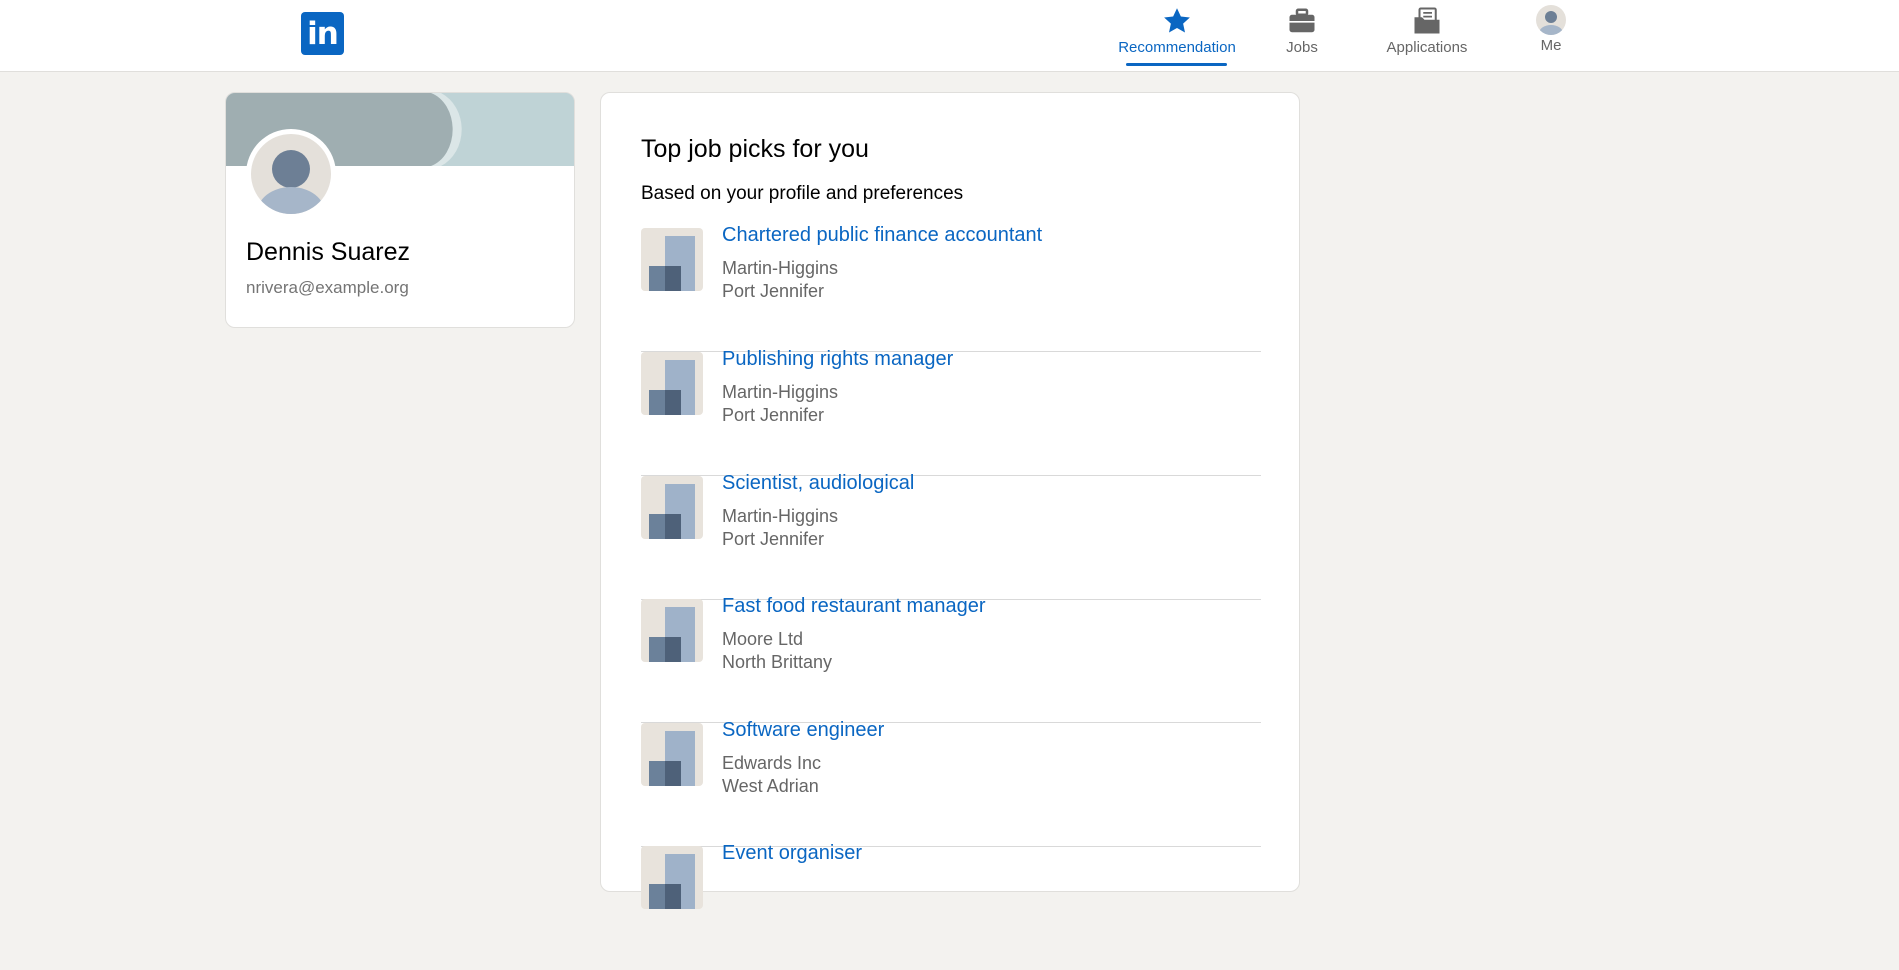  What do you see at coordinates (818, 483) in the screenshot?
I see `job-title-link: Scientist, audiological` at bounding box center [818, 483].